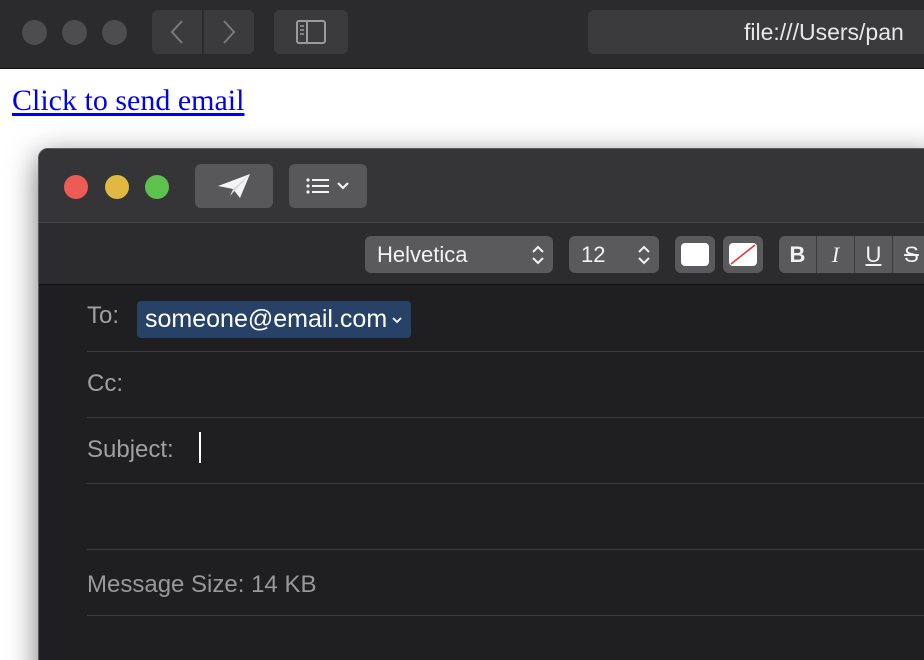 Image resolution: width=924 pixels, height=660 pixels. I want to click on font-size-popup: 12, so click(614, 254).